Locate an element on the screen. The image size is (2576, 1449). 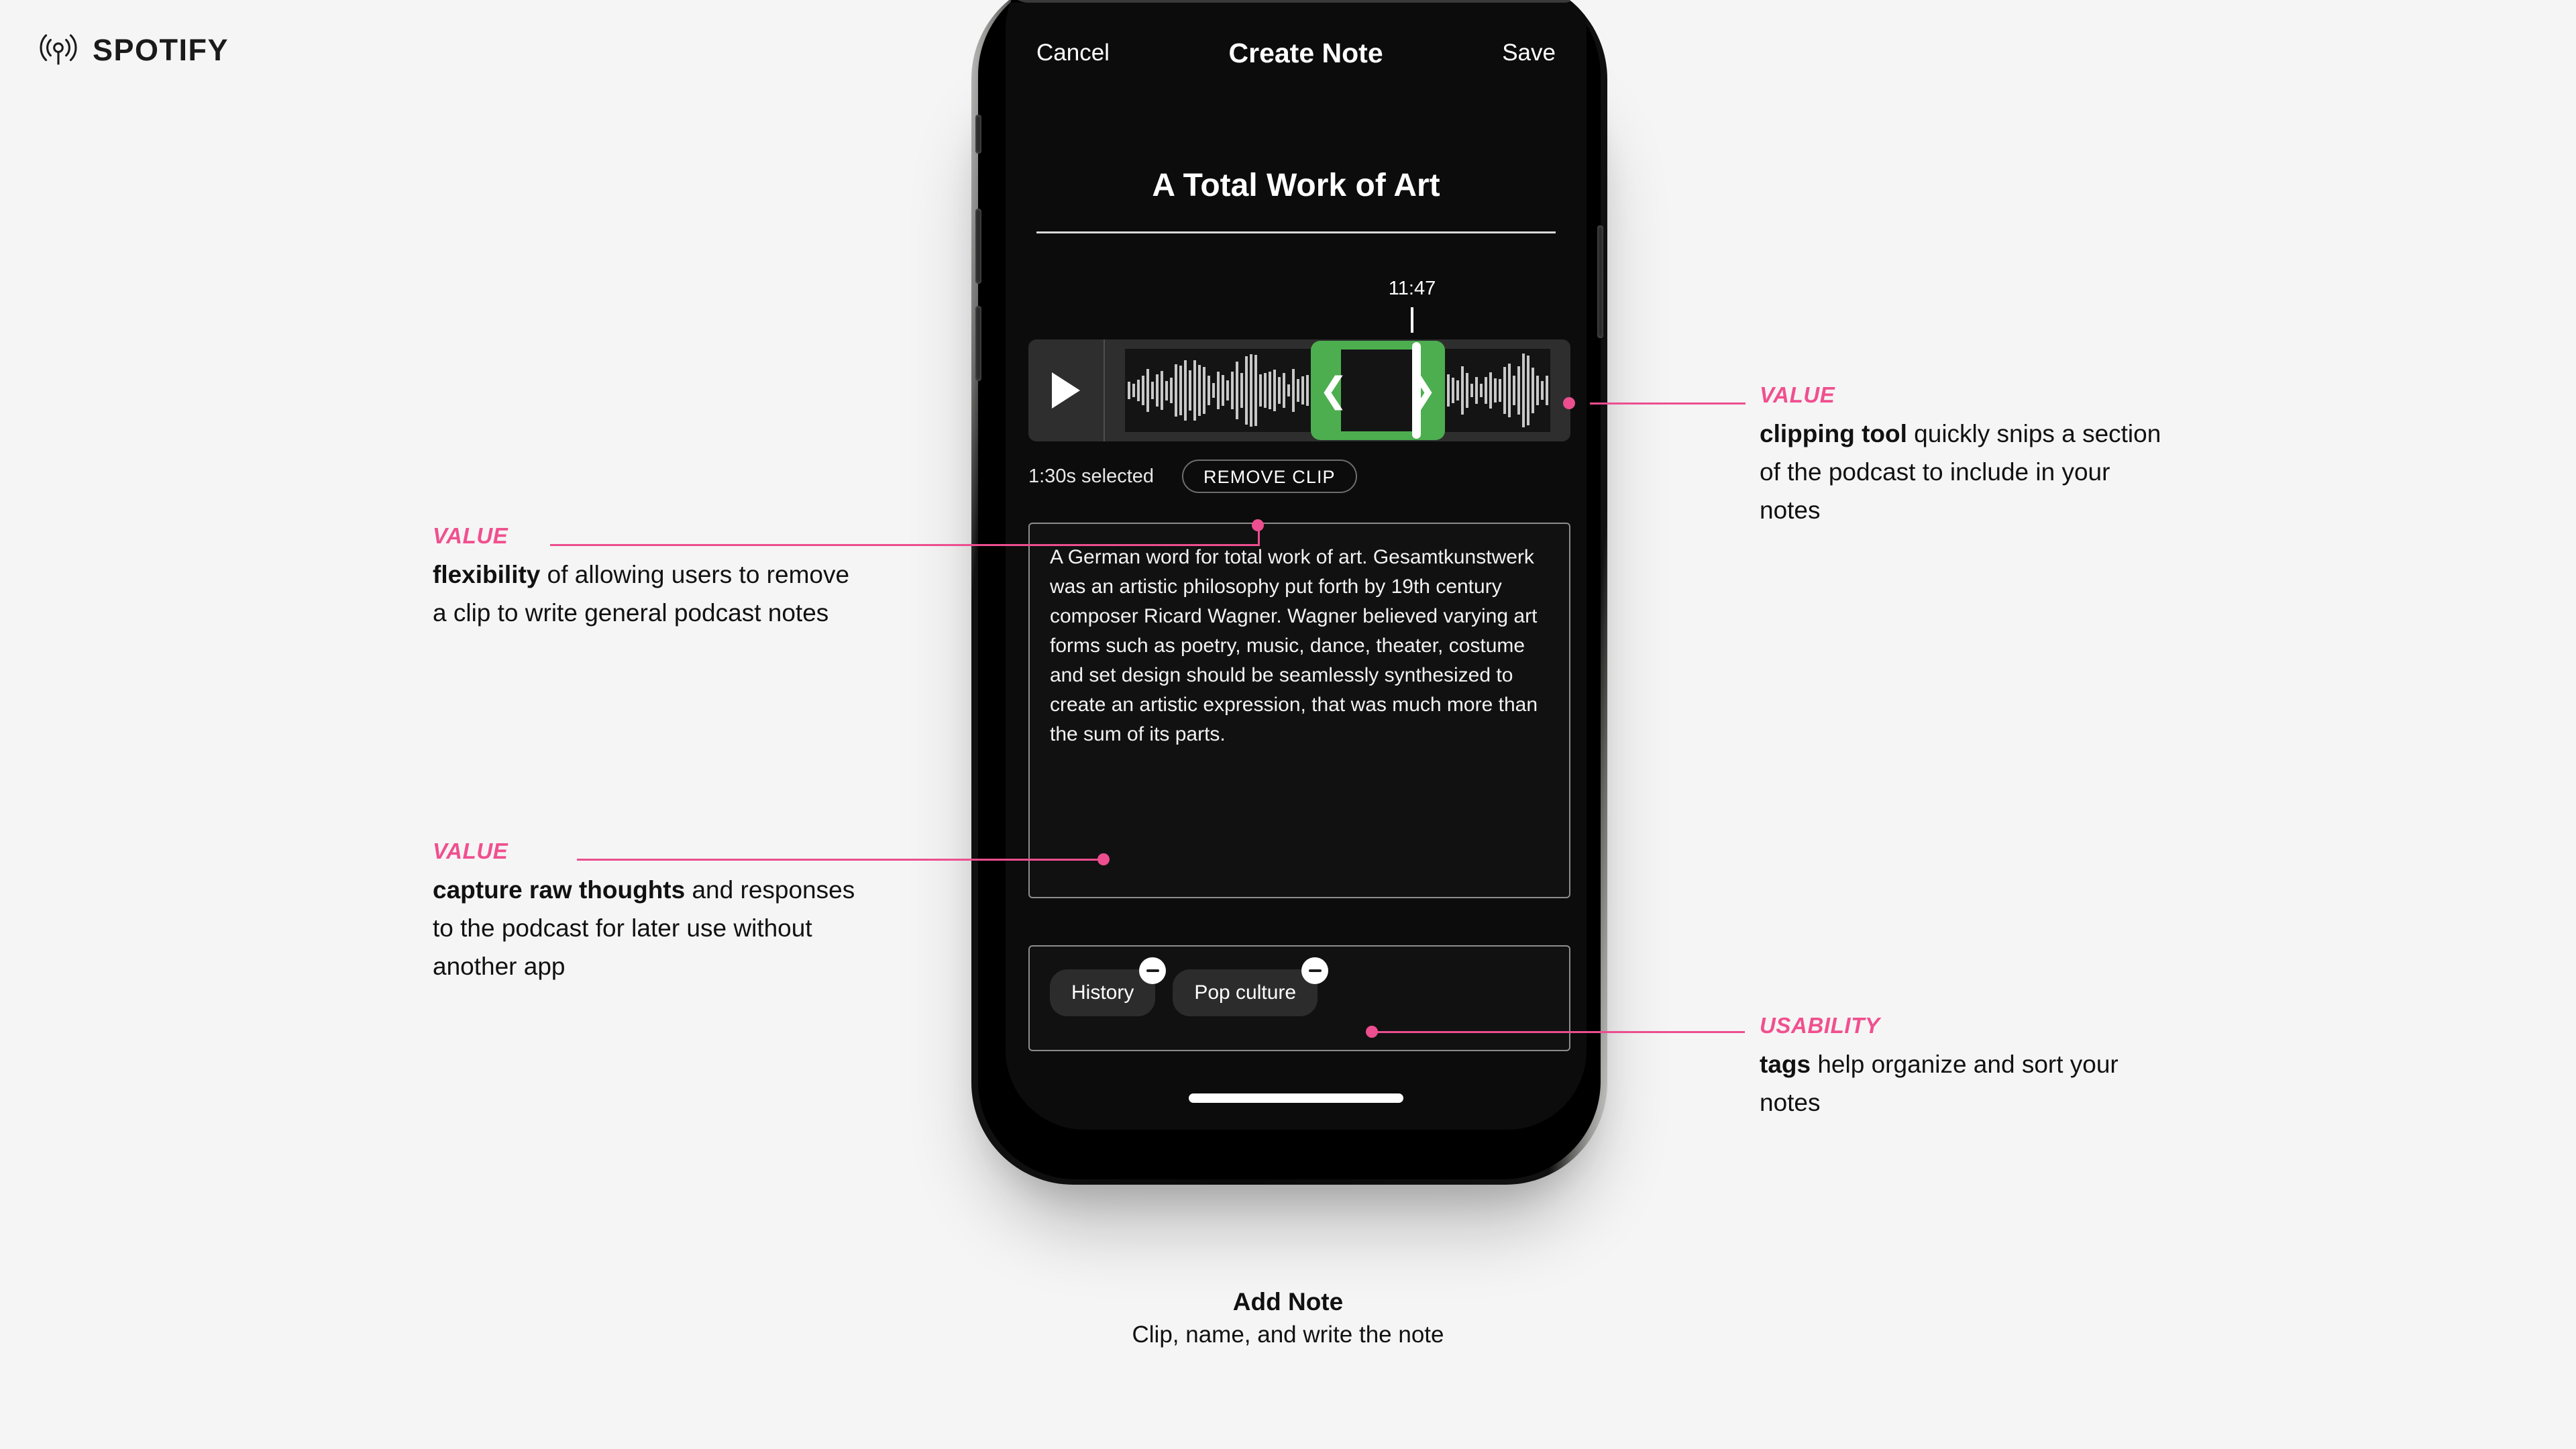
annotation-body: tags help organize and sort your notes is located at coordinates (1947, 1083).